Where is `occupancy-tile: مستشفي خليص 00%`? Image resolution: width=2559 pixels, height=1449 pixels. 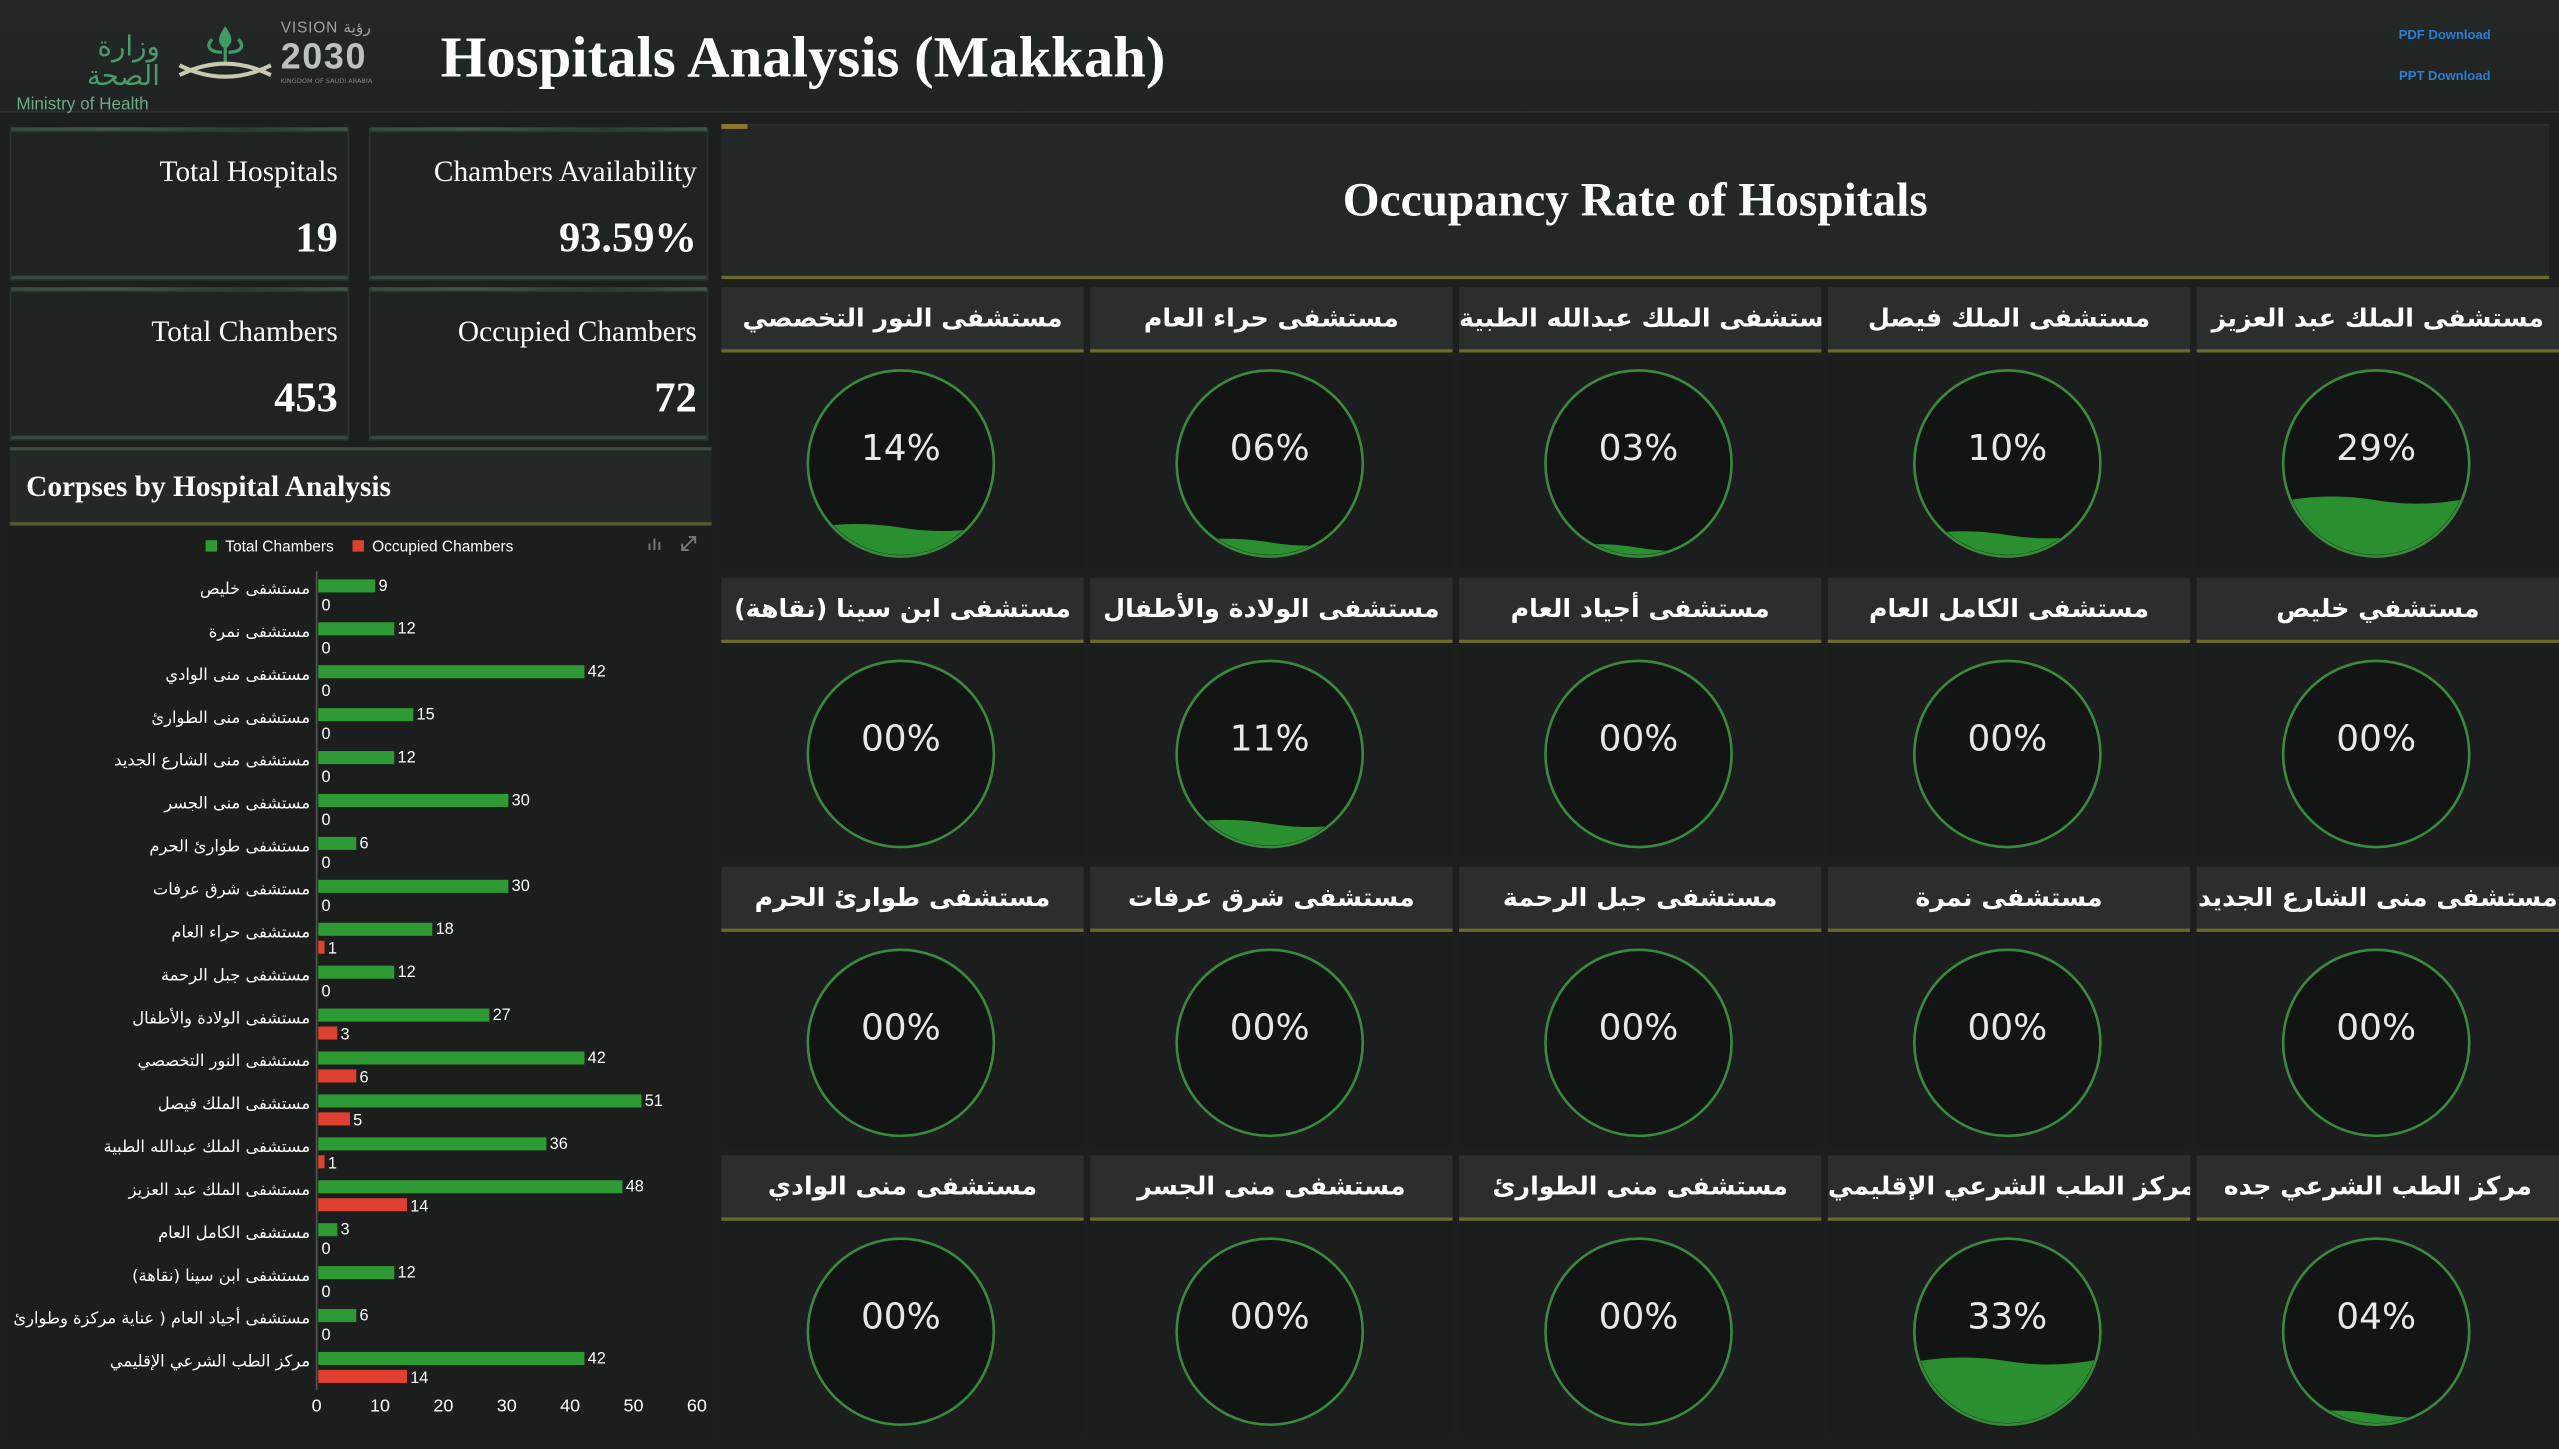 occupancy-tile: مستشفي خليص 00% is located at coordinates (2377, 718).